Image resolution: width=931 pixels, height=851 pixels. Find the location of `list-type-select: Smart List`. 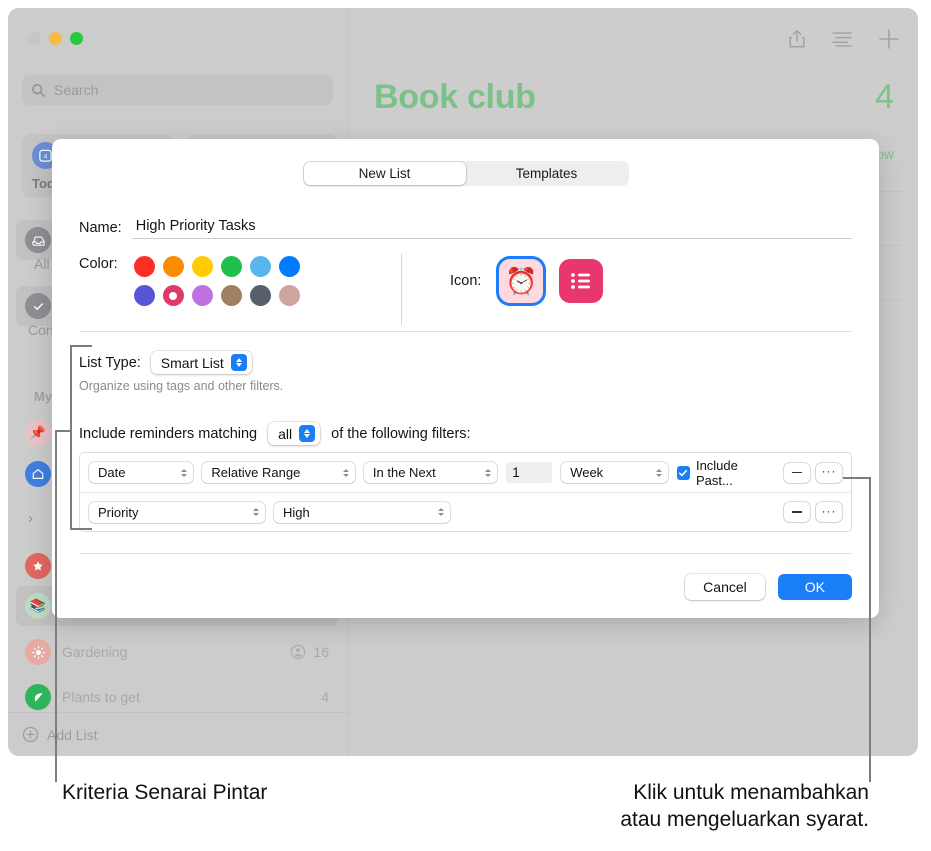

list-type-select: Smart List is located at coordinates (201, 362).